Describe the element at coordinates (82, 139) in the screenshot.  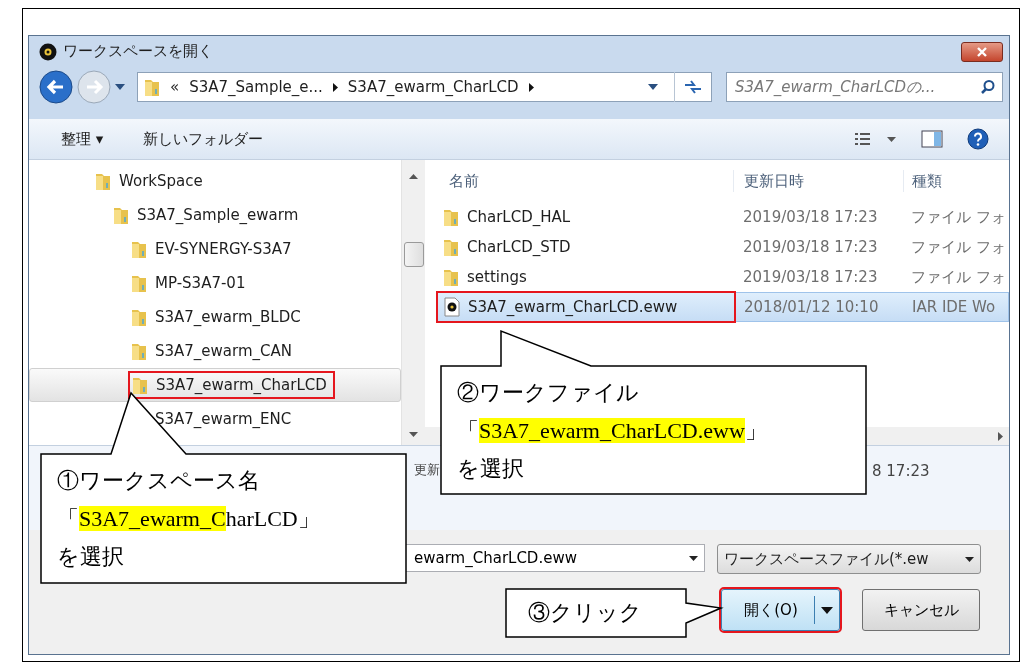
I see `organize-menu: 整理 ▾` at that location.